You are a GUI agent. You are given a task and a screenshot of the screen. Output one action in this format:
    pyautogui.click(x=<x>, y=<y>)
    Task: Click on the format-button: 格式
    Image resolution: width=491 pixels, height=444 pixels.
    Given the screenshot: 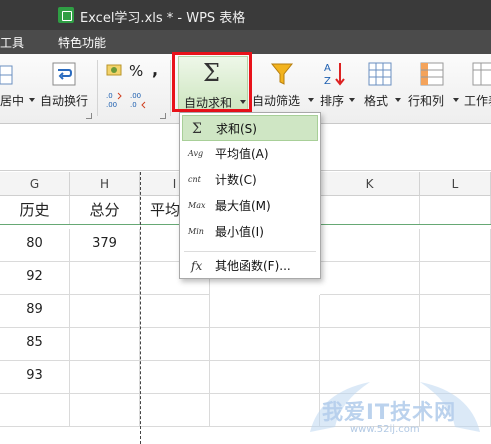 What is the action you would take?
    pyautogui.click(x=382, y=89)
    